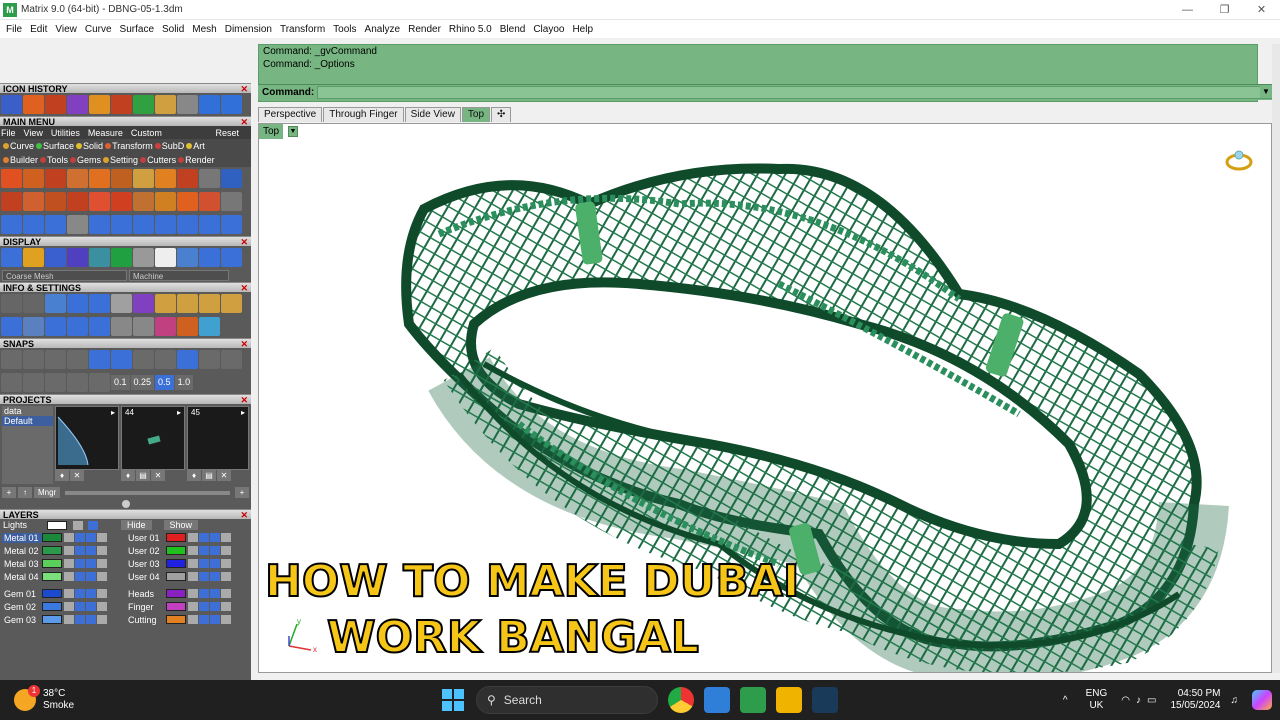 The image size is (1280, 720). I want to click on menu-render: Render, so click(424, 29).